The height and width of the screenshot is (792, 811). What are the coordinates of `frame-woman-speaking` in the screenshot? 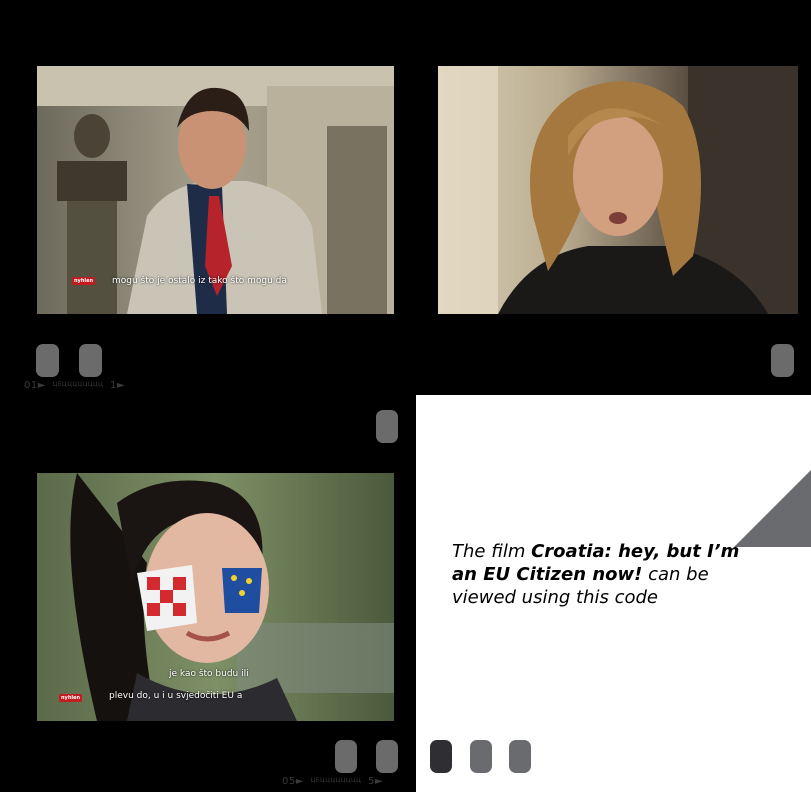 It's located at (618, 190).